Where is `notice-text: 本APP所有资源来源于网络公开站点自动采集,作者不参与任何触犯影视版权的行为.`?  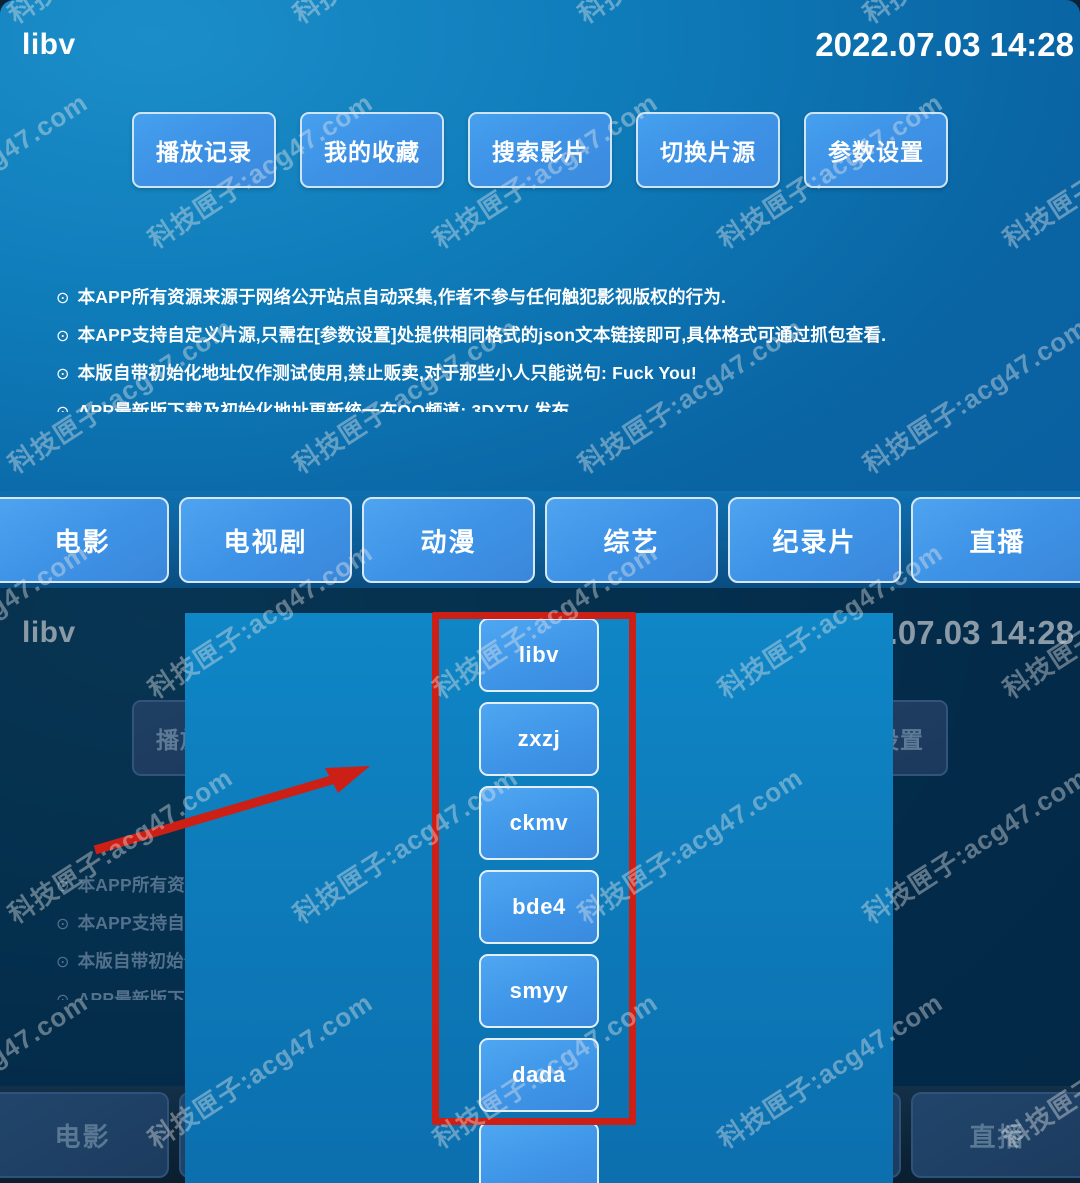
notice-text: 本APP所有资源来源于网络公开站点自动采集,作者不参与任何触犯影视版权的行为. is located at coordinates (402, 297).